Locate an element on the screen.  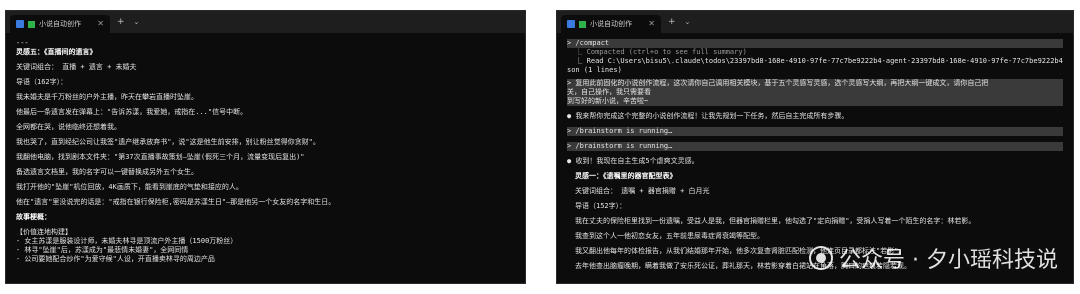
watermark: 公众号 · 夕小瑶科技说 is located at coordinates (933, 258).